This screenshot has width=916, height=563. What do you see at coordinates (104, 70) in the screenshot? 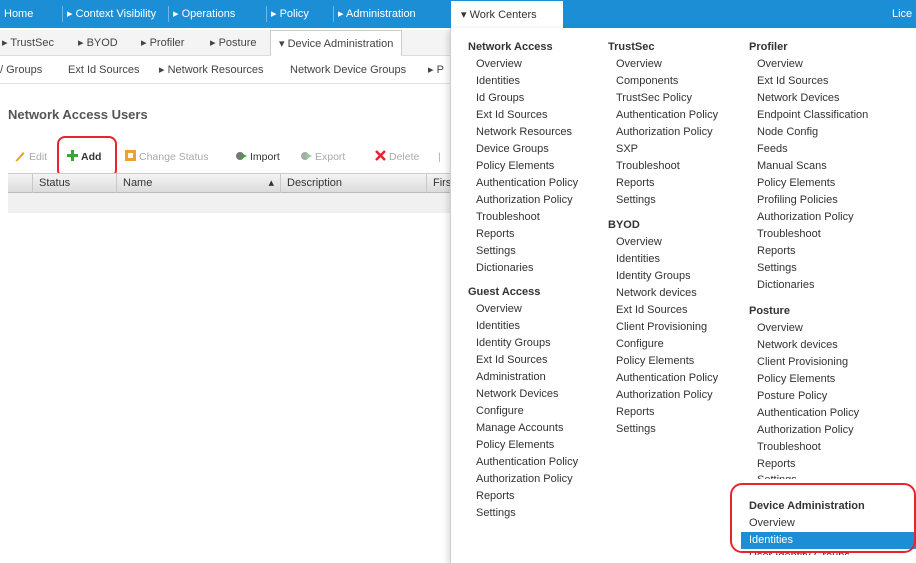
I see `menu-ext-id-sources: Ext Id Sources` at bounding box center [104, 70].